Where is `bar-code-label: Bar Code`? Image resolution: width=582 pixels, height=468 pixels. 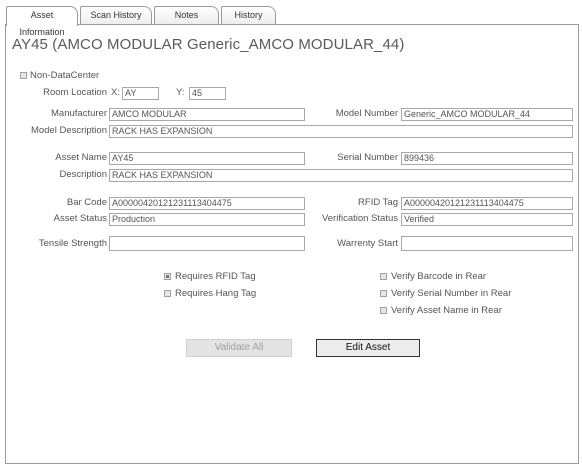 bar-code-label: Bar Code is located at coordinates (86, 202).